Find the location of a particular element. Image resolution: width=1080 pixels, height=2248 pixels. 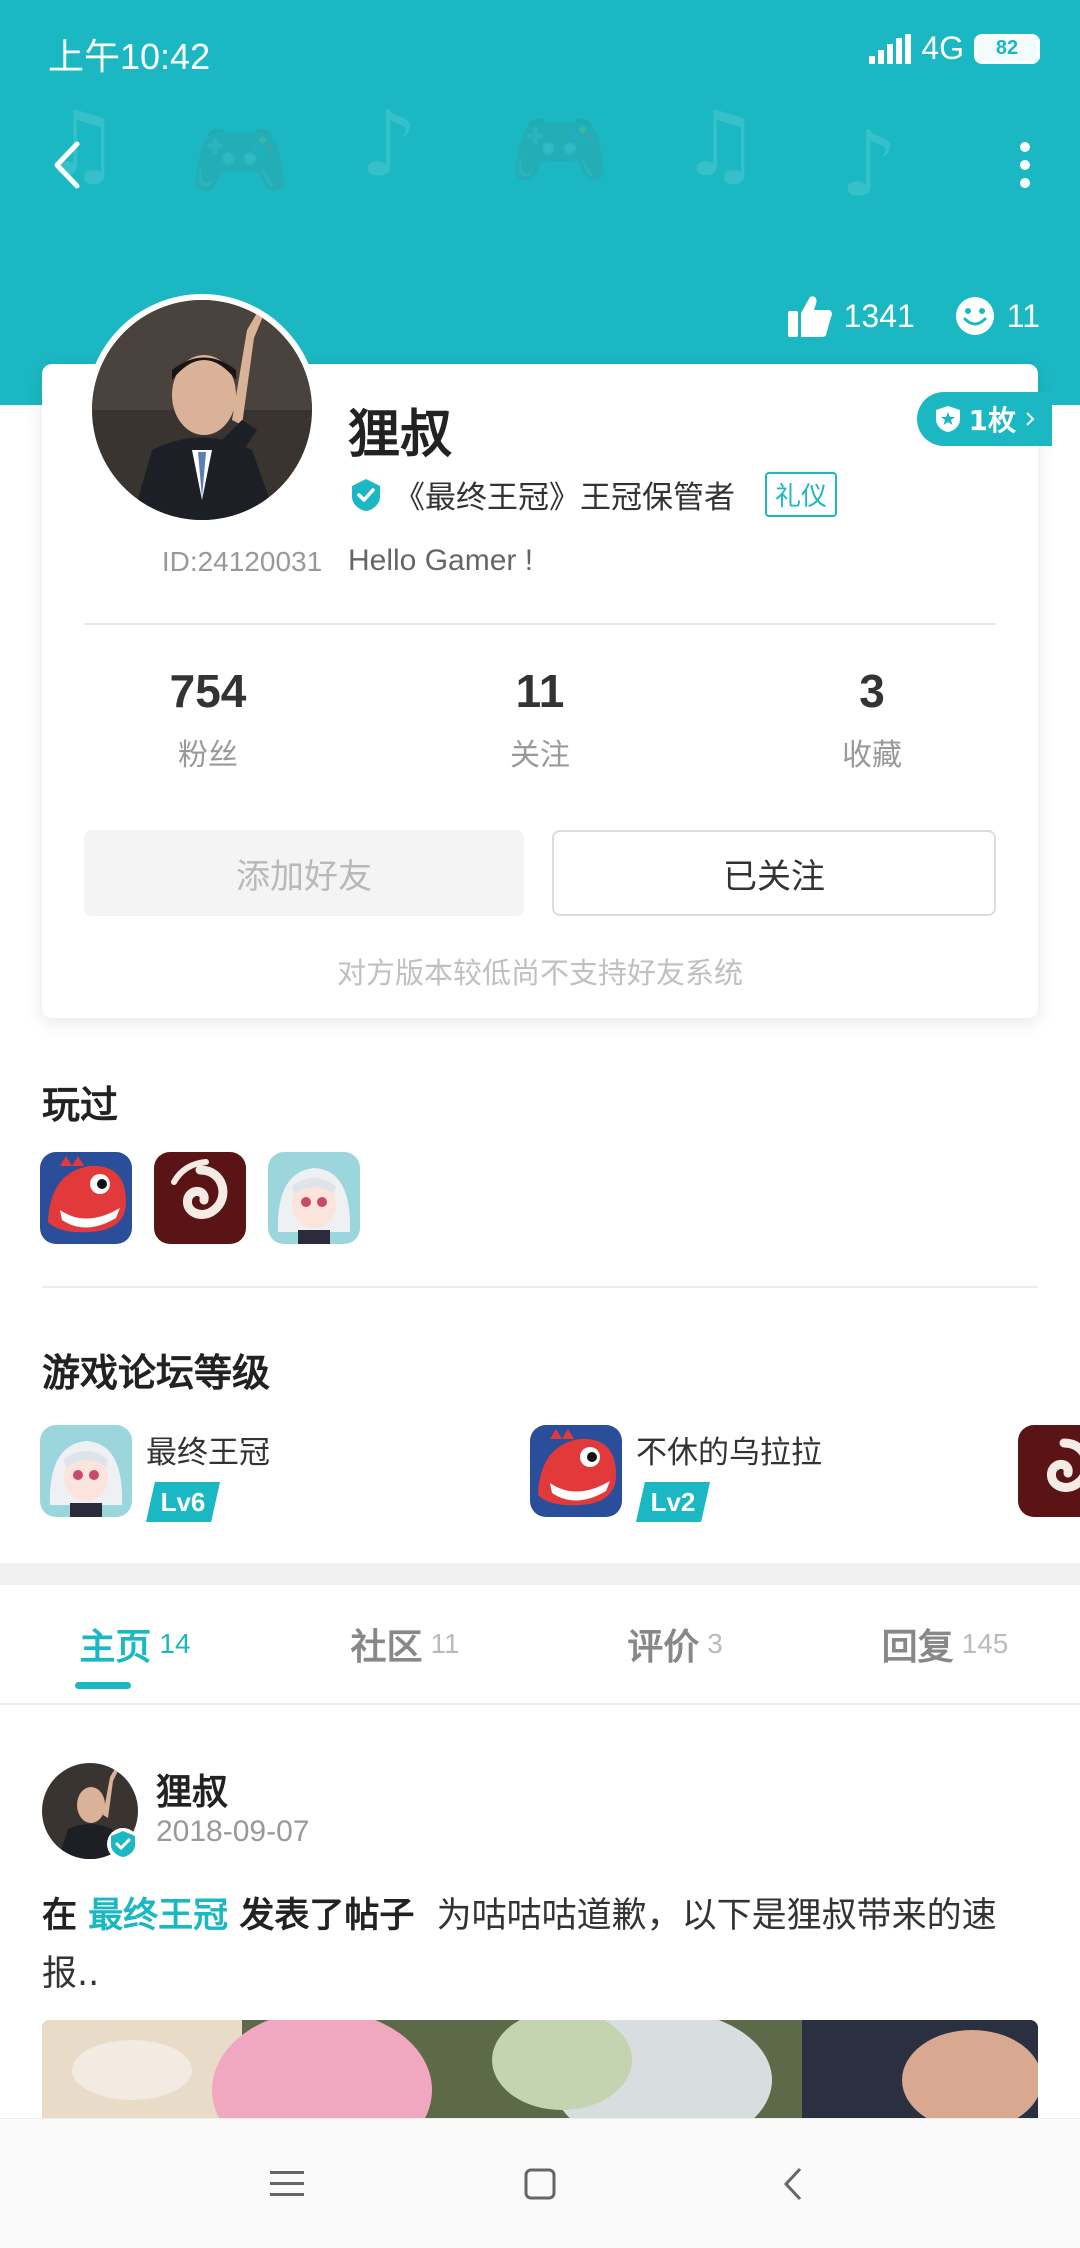

tab-count: 145 is located at coordinates (985, 1643).